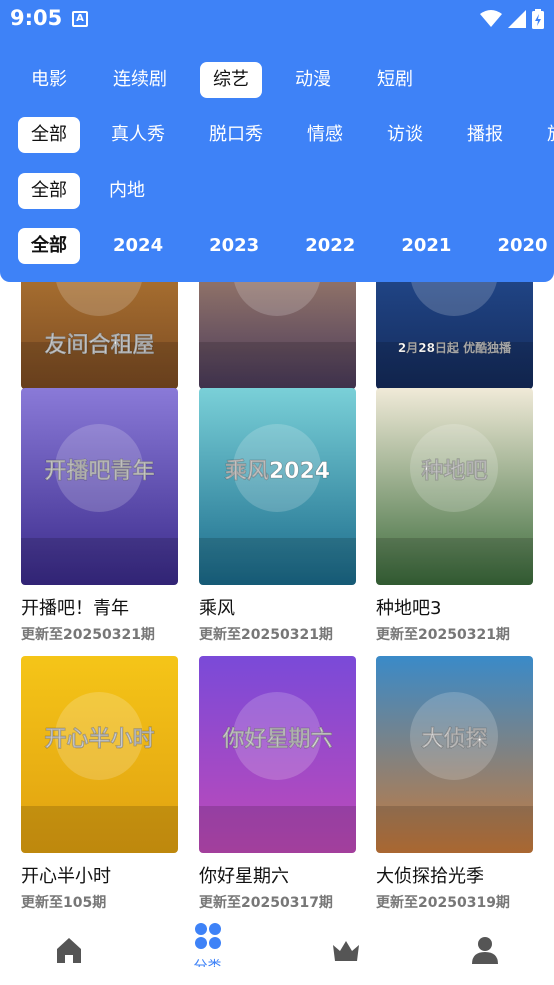  I want to click on home-icon, so click(69, 950).